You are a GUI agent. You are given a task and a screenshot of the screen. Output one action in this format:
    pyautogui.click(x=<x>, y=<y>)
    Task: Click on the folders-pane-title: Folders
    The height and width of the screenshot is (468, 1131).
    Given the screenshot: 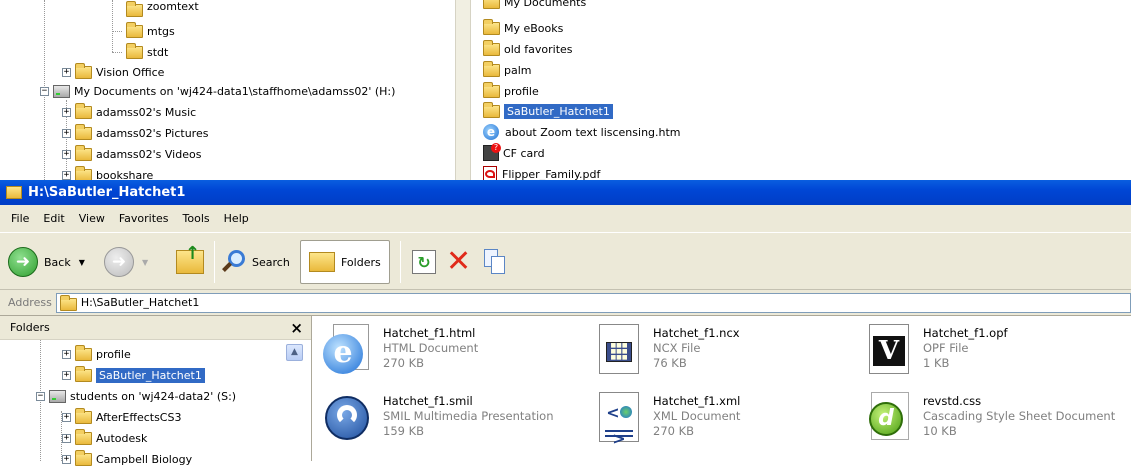 What is the action you would take?
    pyautogui.click(x=30, y=327)
    